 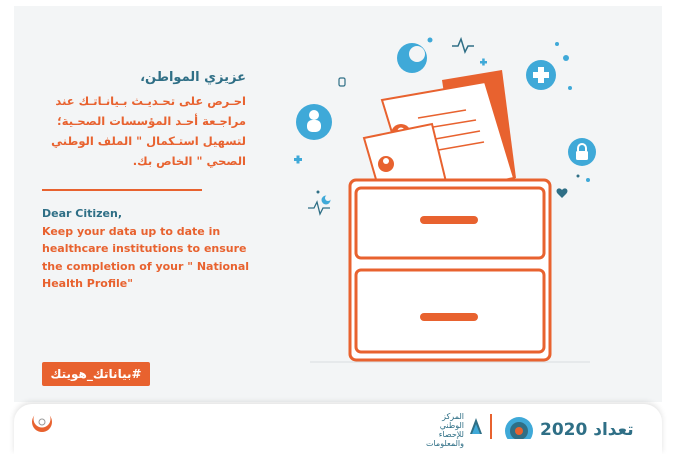 What do you see at coordinates (42, 421) in the screenshot?
I see `crescent-logo-icon` at bounding box center [42, 421].